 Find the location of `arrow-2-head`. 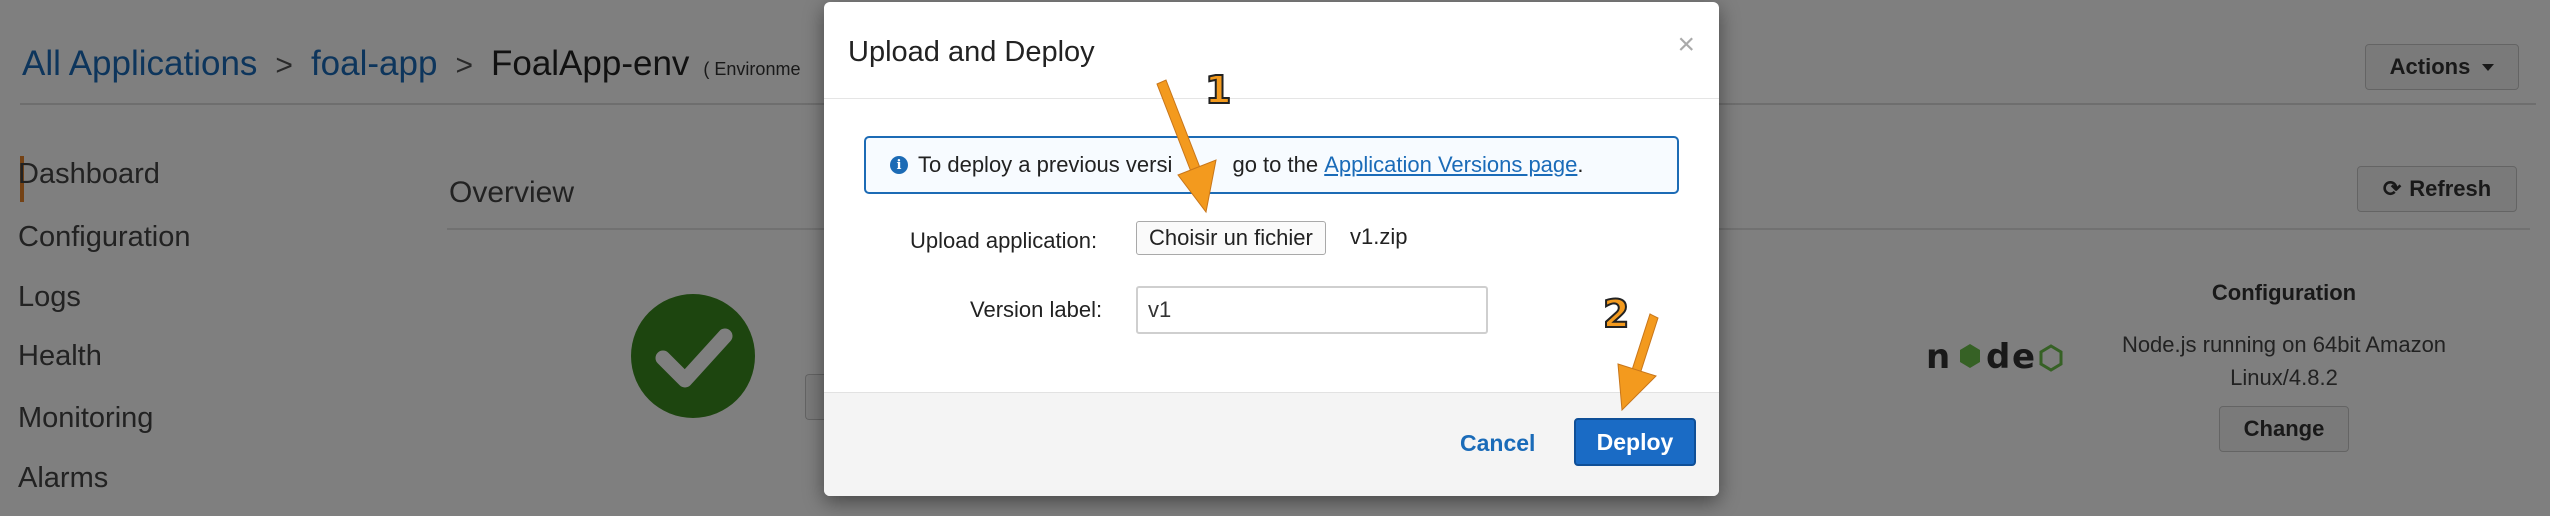

arrow-2-head is located at coordinates (1637, 387).